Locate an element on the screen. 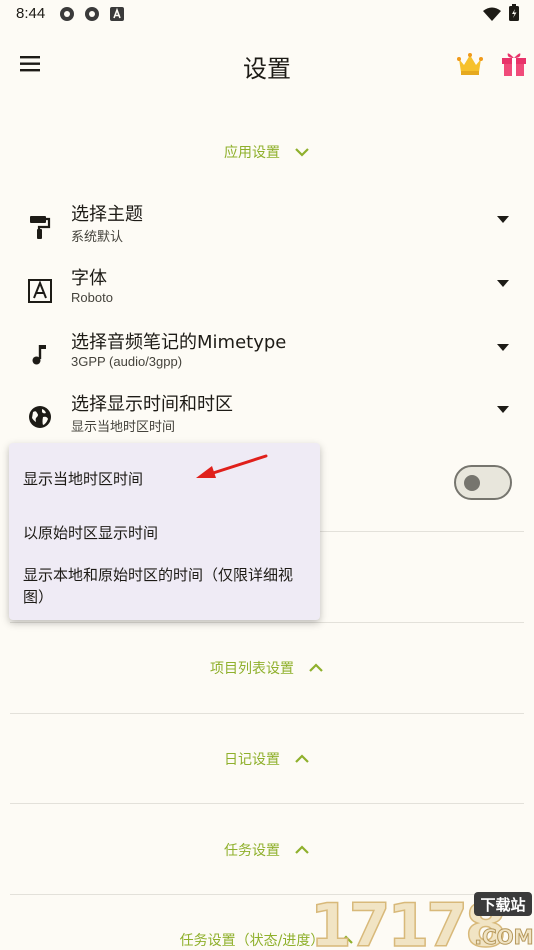 Image resolution: width=534 pixels, height=950 pixels. section-app-settings: 应用设置 is located at coordinates (267, 152).